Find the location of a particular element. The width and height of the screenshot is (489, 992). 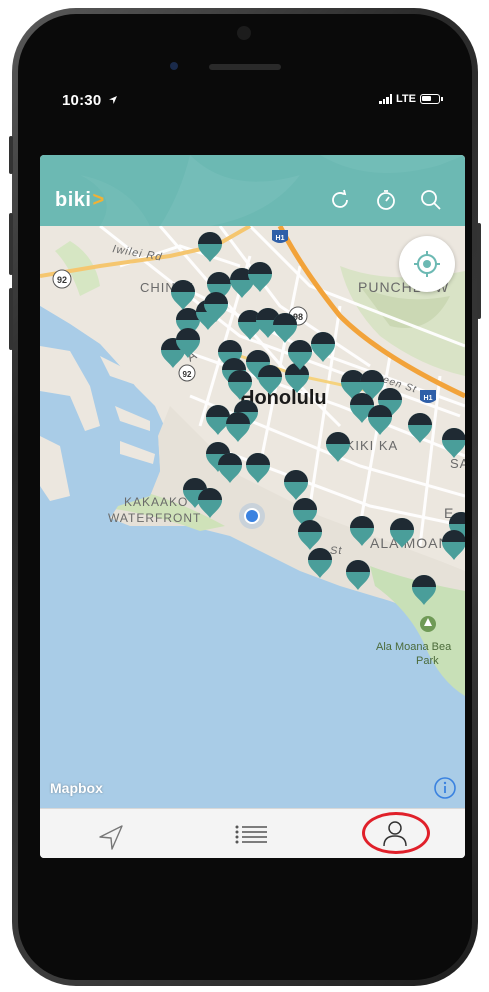

h1-shield-north: H1 is located at coordinates (280, 236).